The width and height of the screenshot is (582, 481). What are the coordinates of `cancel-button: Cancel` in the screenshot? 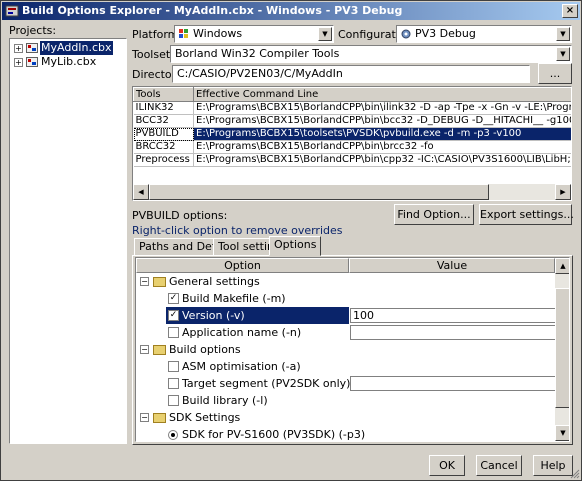 It's located at (499, 465).